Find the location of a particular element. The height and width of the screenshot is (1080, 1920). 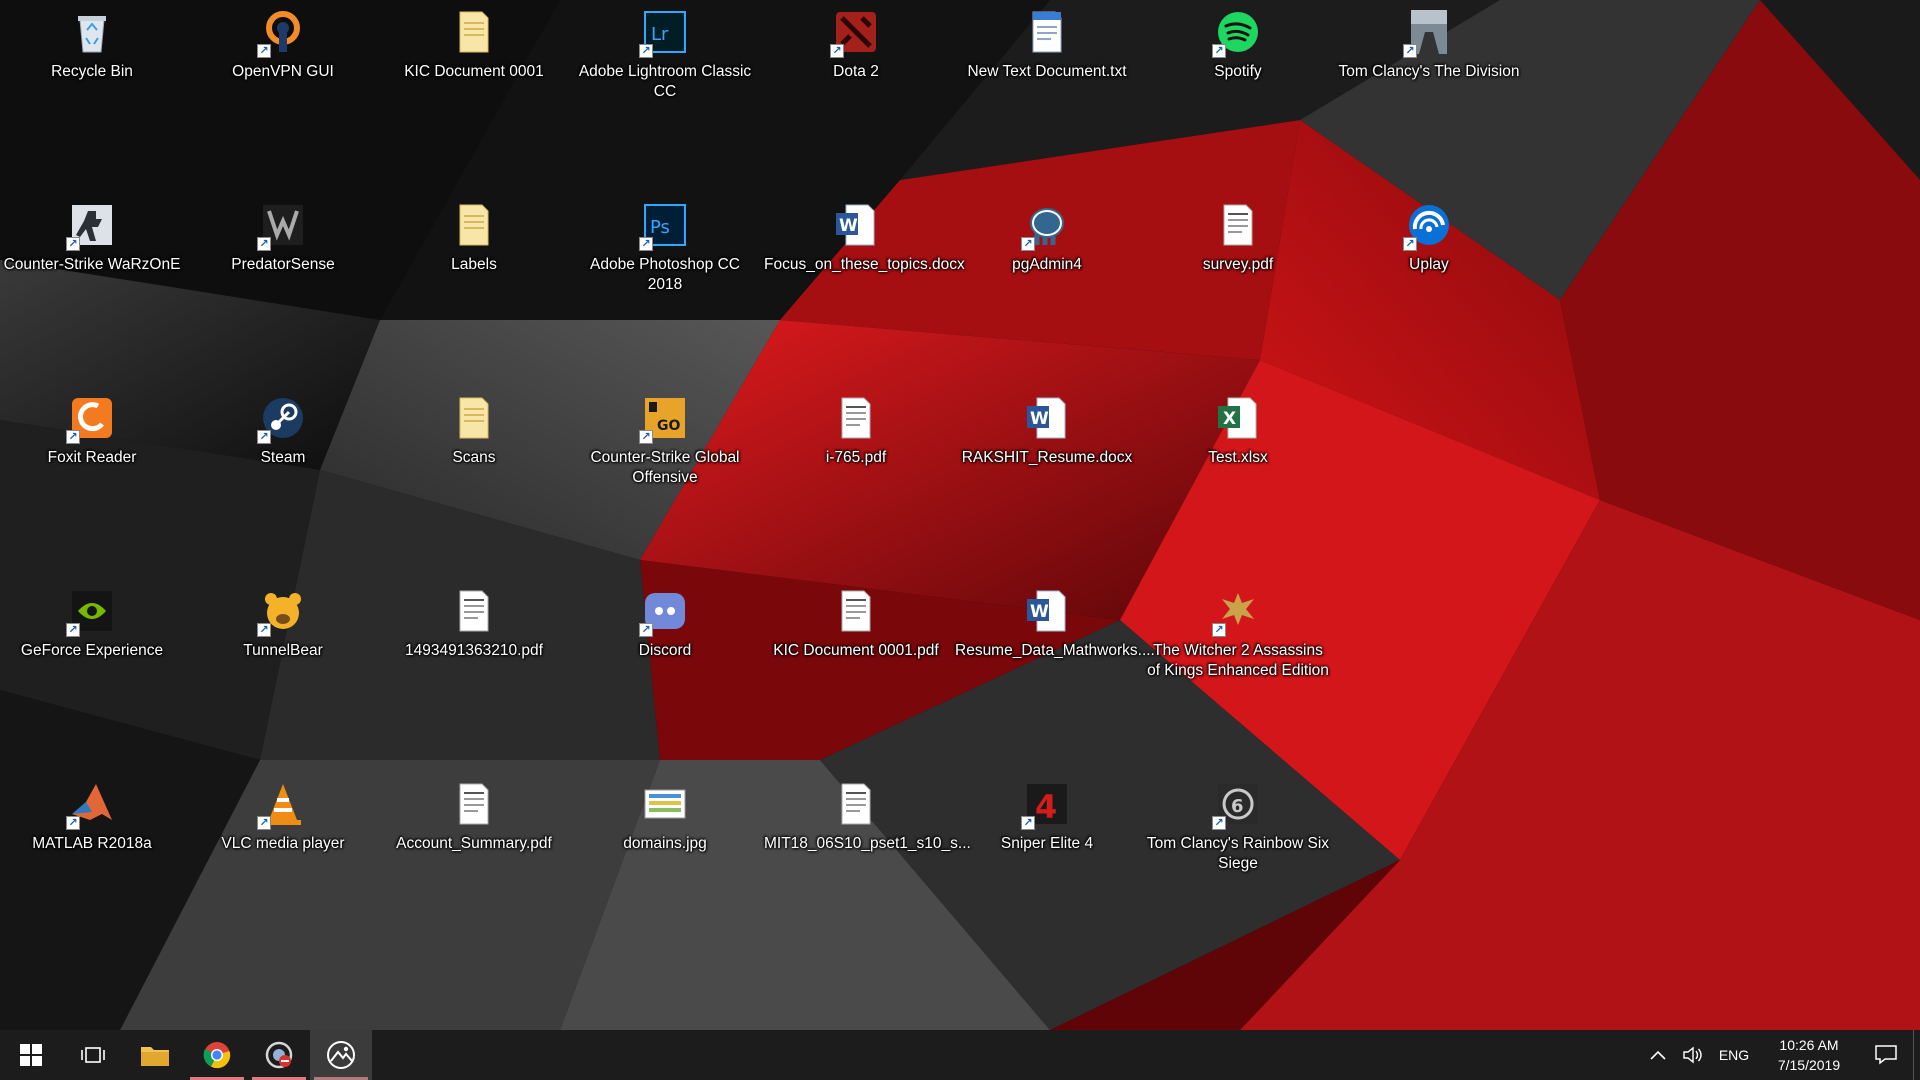

desktop-icon: 6 ↗ Tom Clancy's Rainbow Six Siege is located at coordinates (1238, 861).